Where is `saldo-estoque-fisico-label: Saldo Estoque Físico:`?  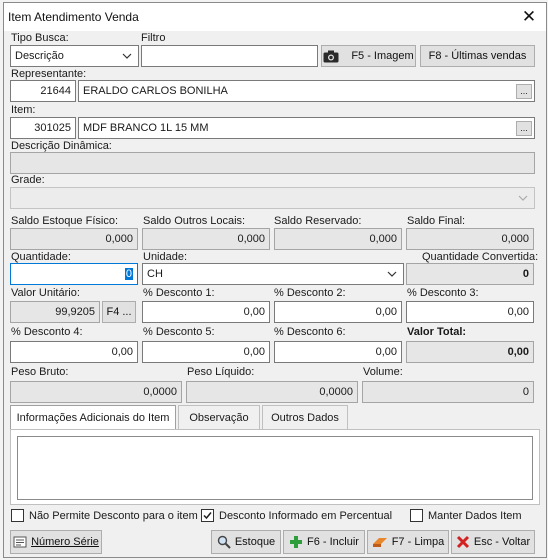
saldo-estoque-fisico-label: Saldo Estoque Físico: is located at coordinates (65, 221).